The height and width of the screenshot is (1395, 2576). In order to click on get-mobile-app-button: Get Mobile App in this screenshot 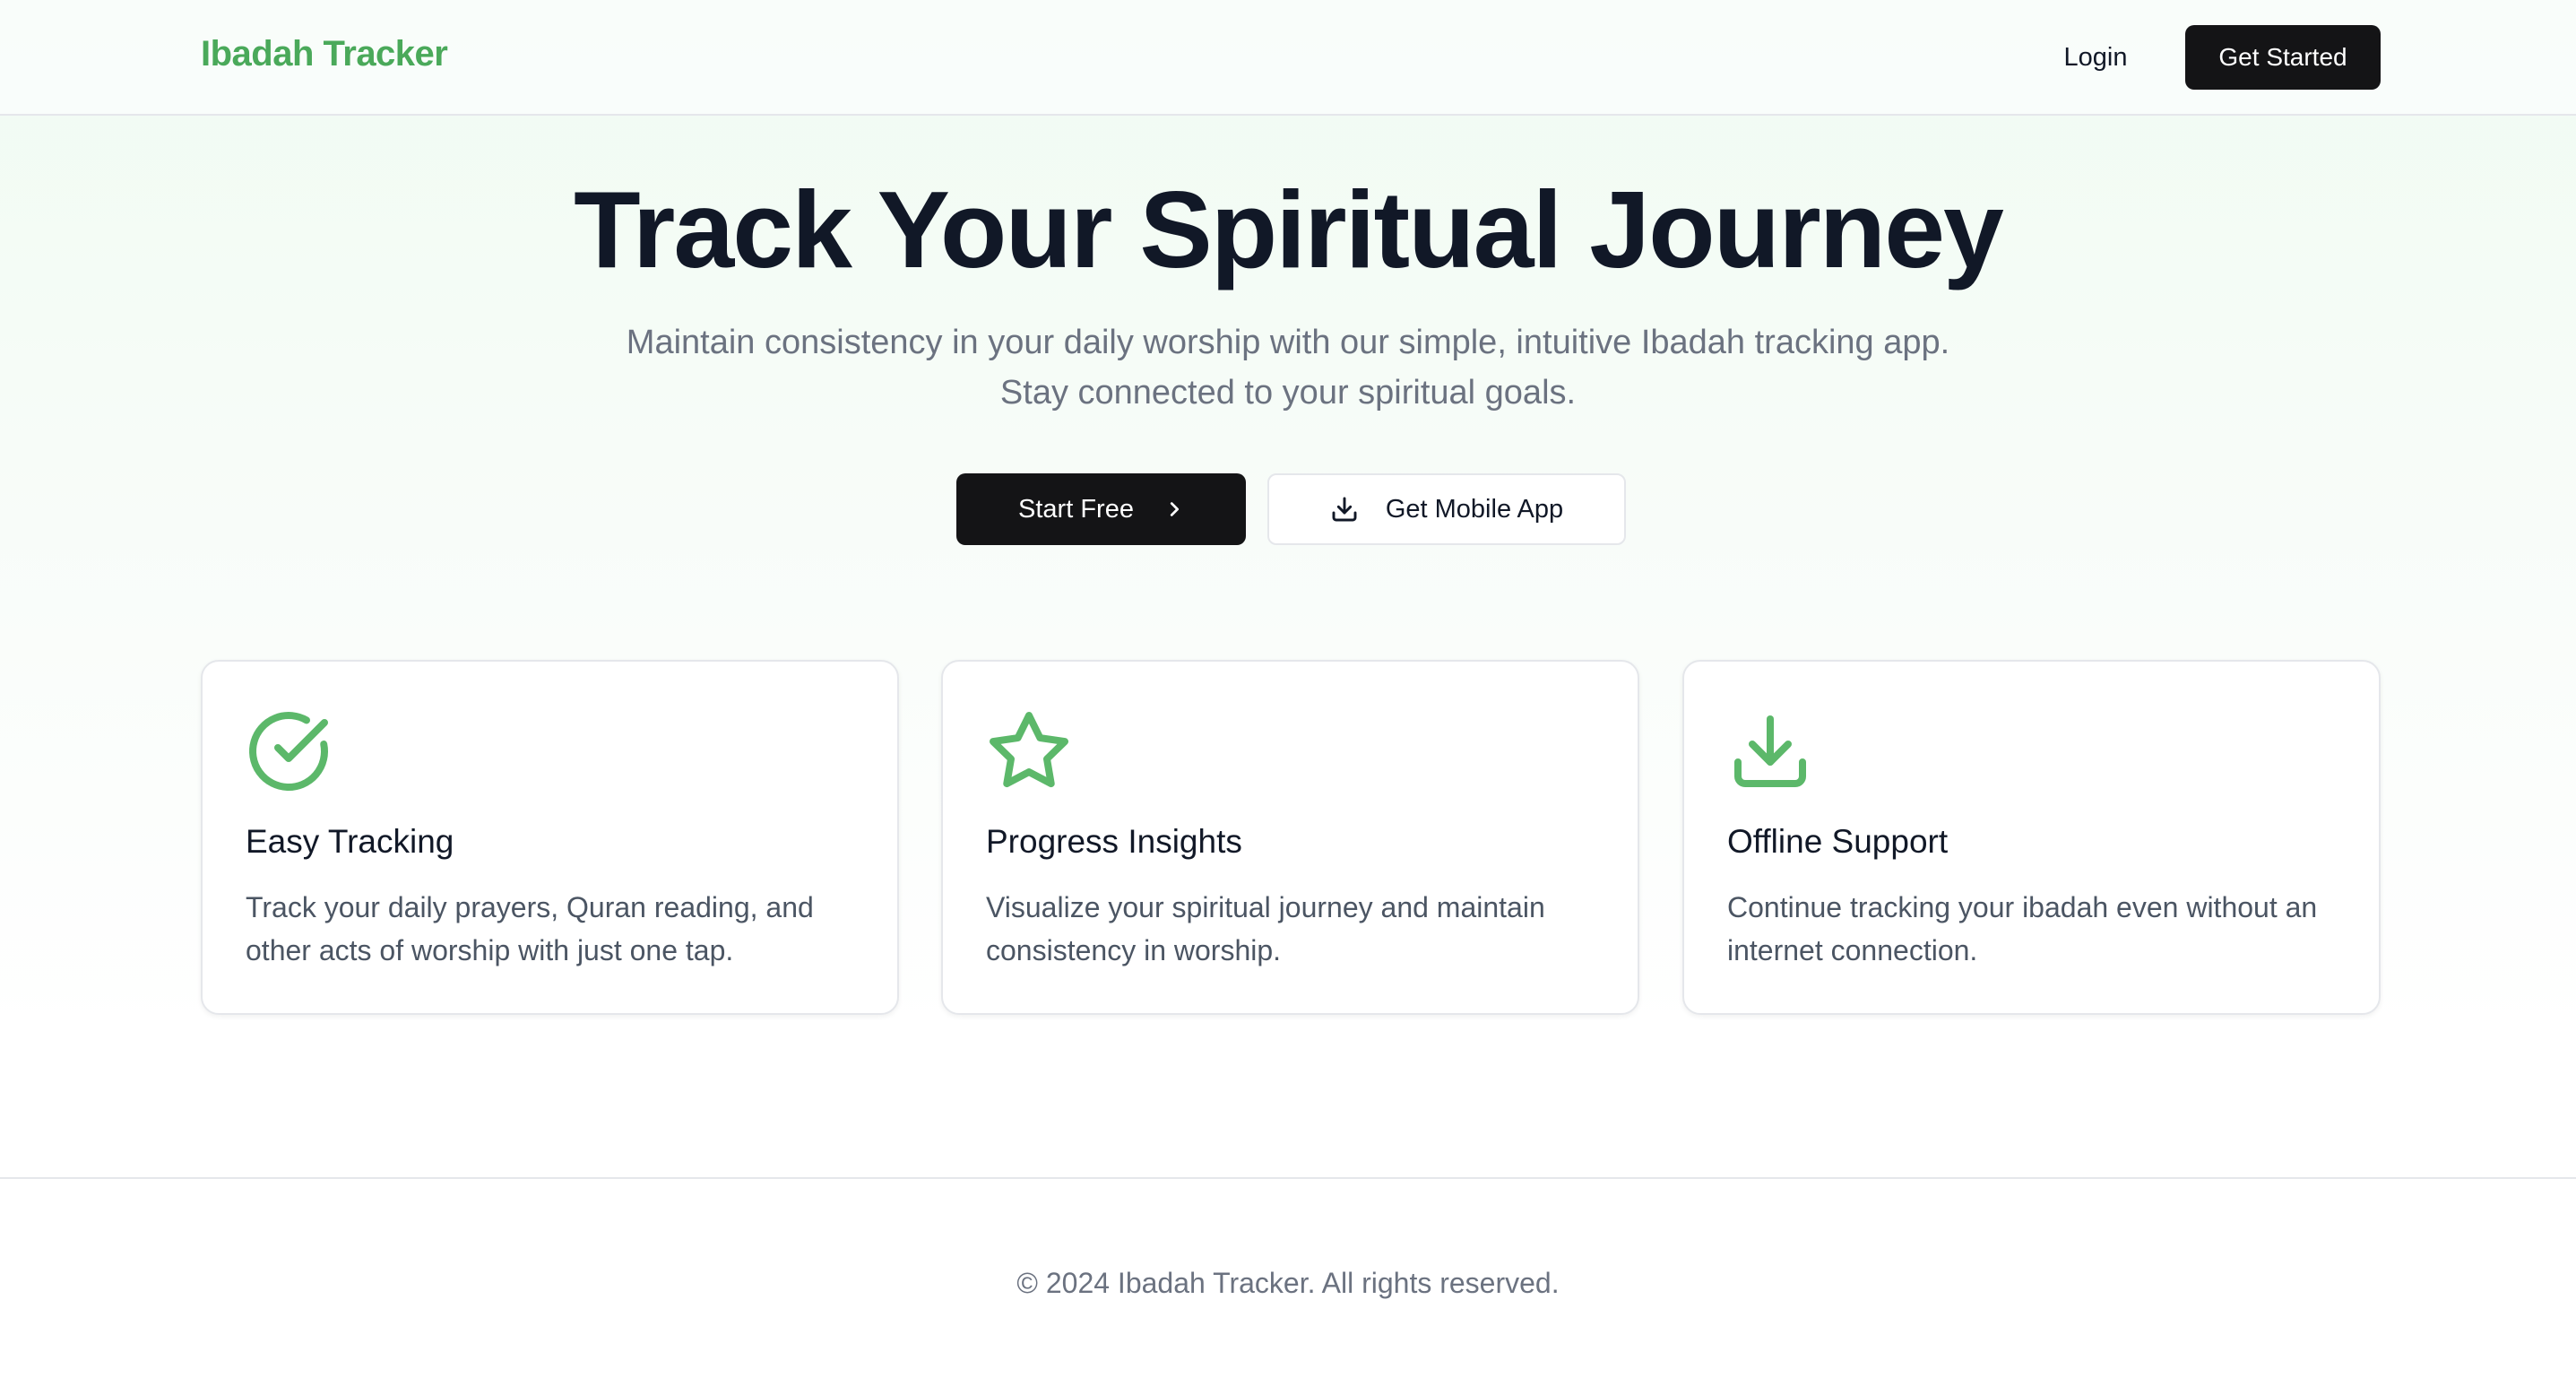, I will do `click(1446, 509)`.